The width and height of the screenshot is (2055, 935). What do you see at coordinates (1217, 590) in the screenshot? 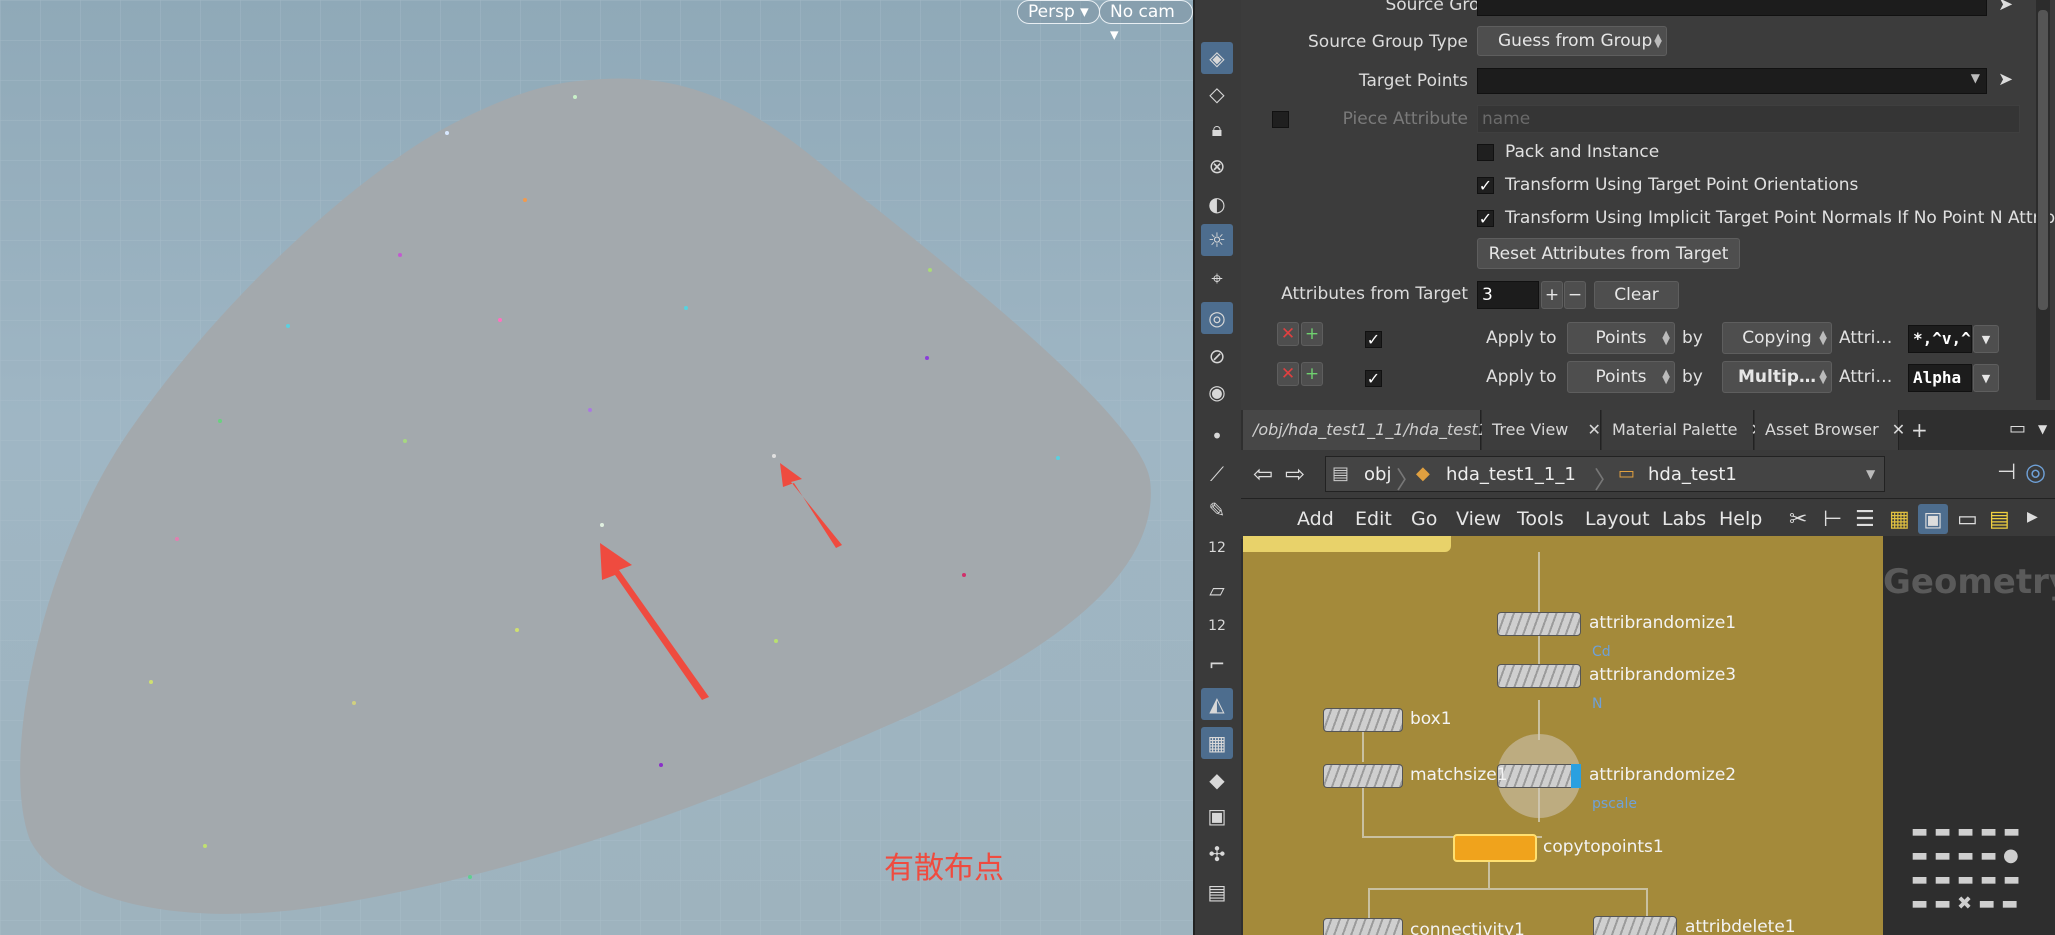
I see `box-icon: ▱` at bounding box center [1217, 590].